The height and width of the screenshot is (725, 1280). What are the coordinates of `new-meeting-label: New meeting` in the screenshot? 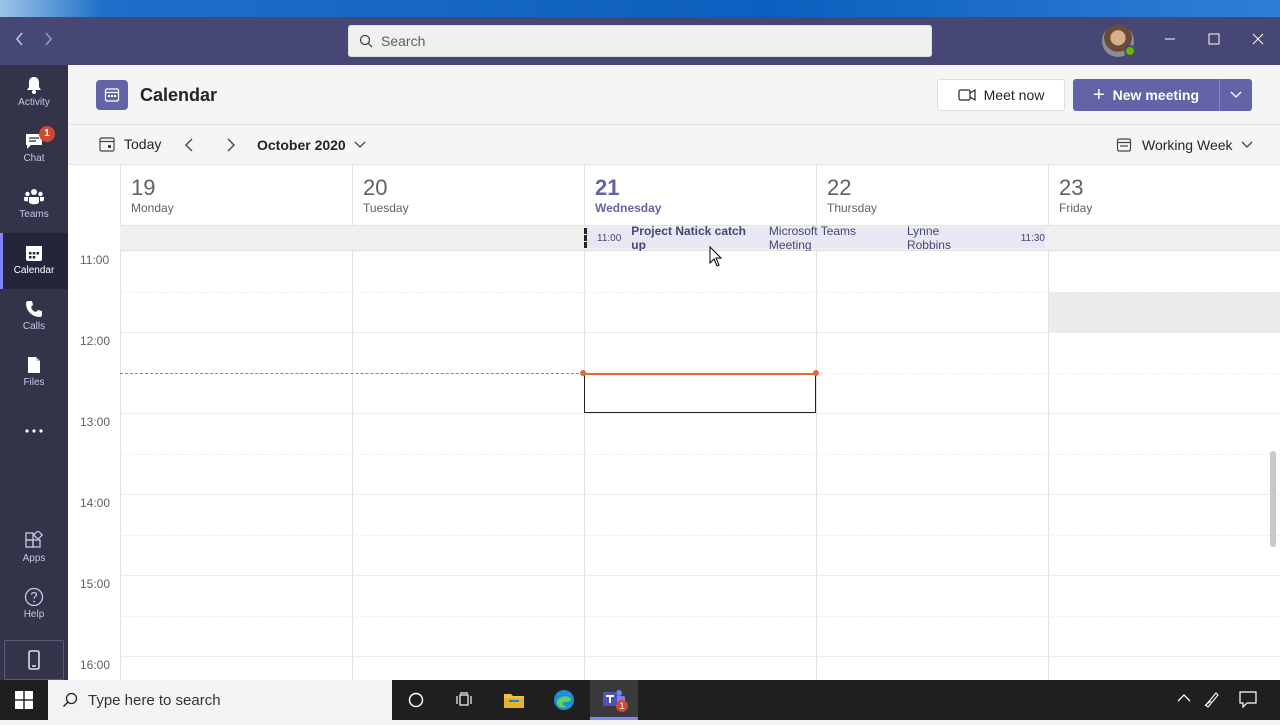 It's located at (1156, 95).